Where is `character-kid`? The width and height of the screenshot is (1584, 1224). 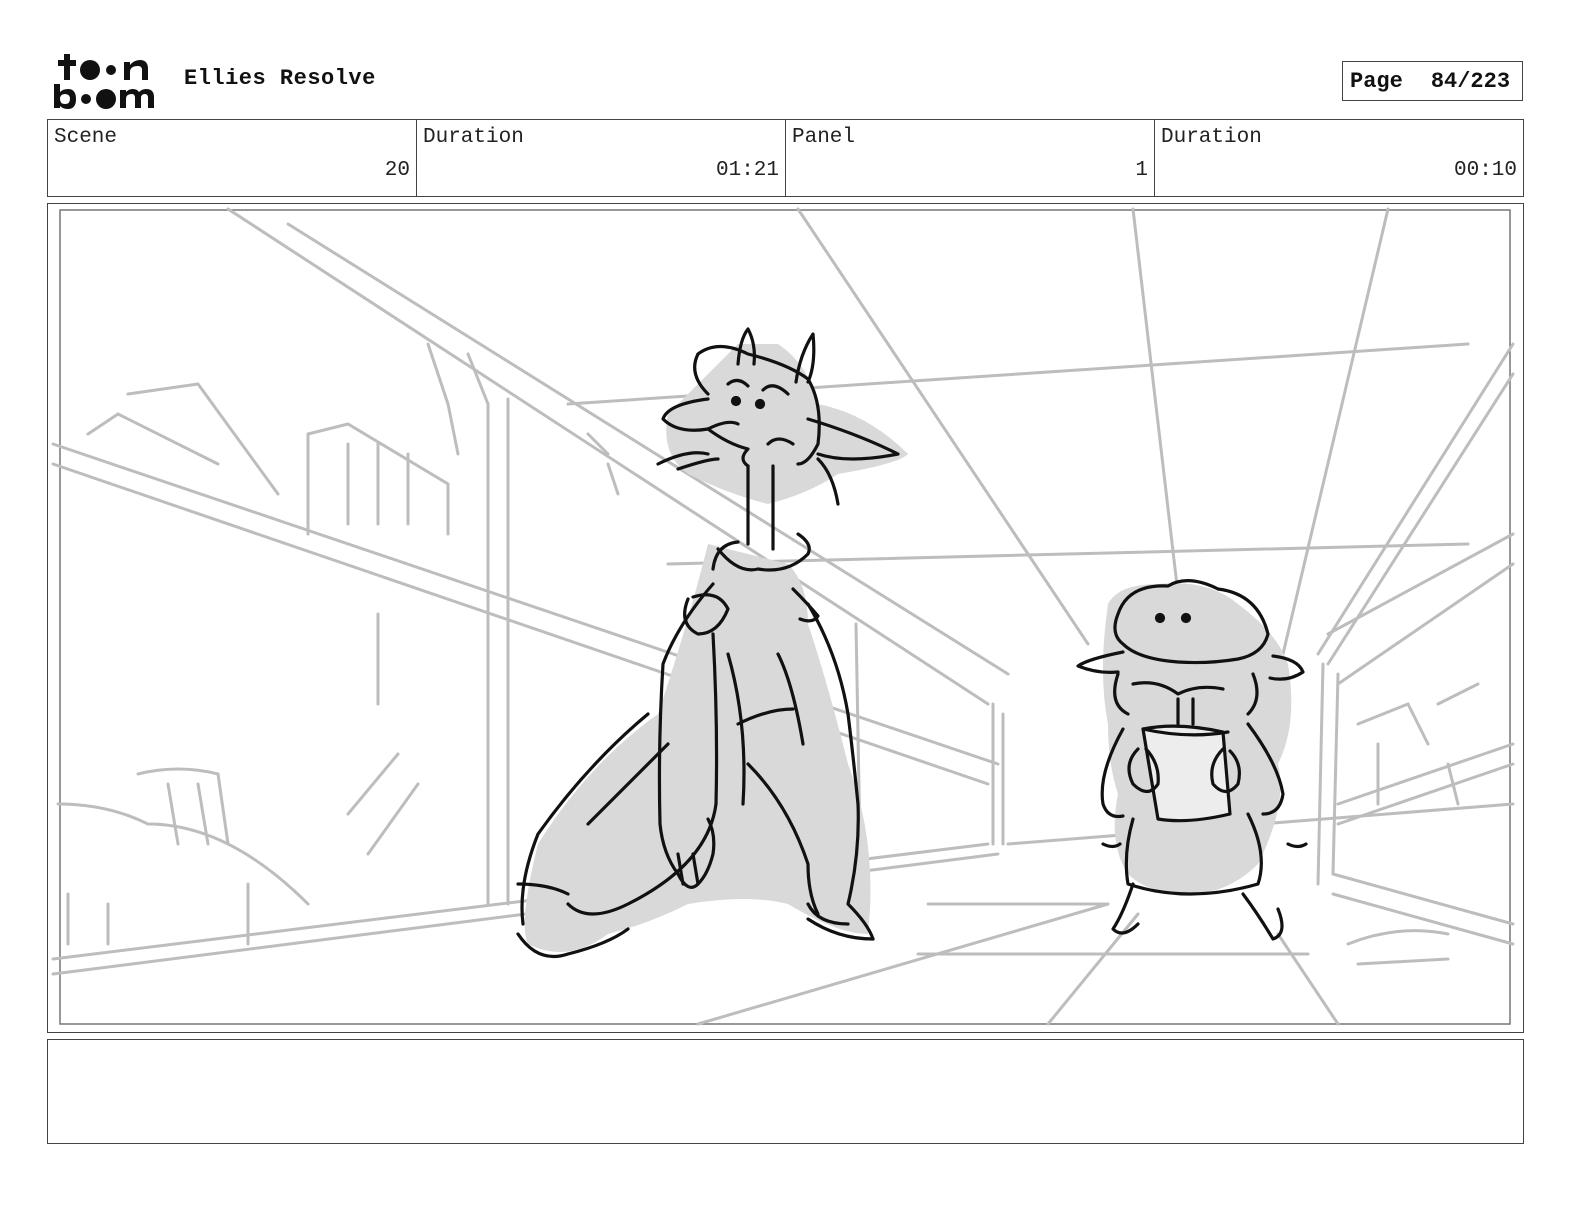 character-kid is located at coordinates (1192, 760).